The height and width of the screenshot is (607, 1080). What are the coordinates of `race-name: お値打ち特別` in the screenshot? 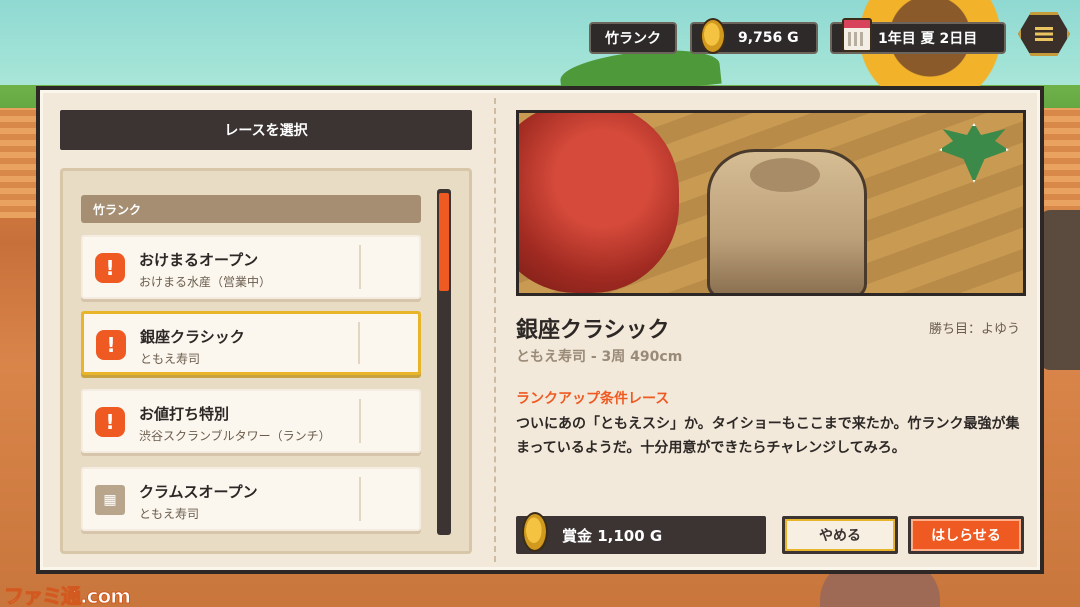 It's located at (184, 414).